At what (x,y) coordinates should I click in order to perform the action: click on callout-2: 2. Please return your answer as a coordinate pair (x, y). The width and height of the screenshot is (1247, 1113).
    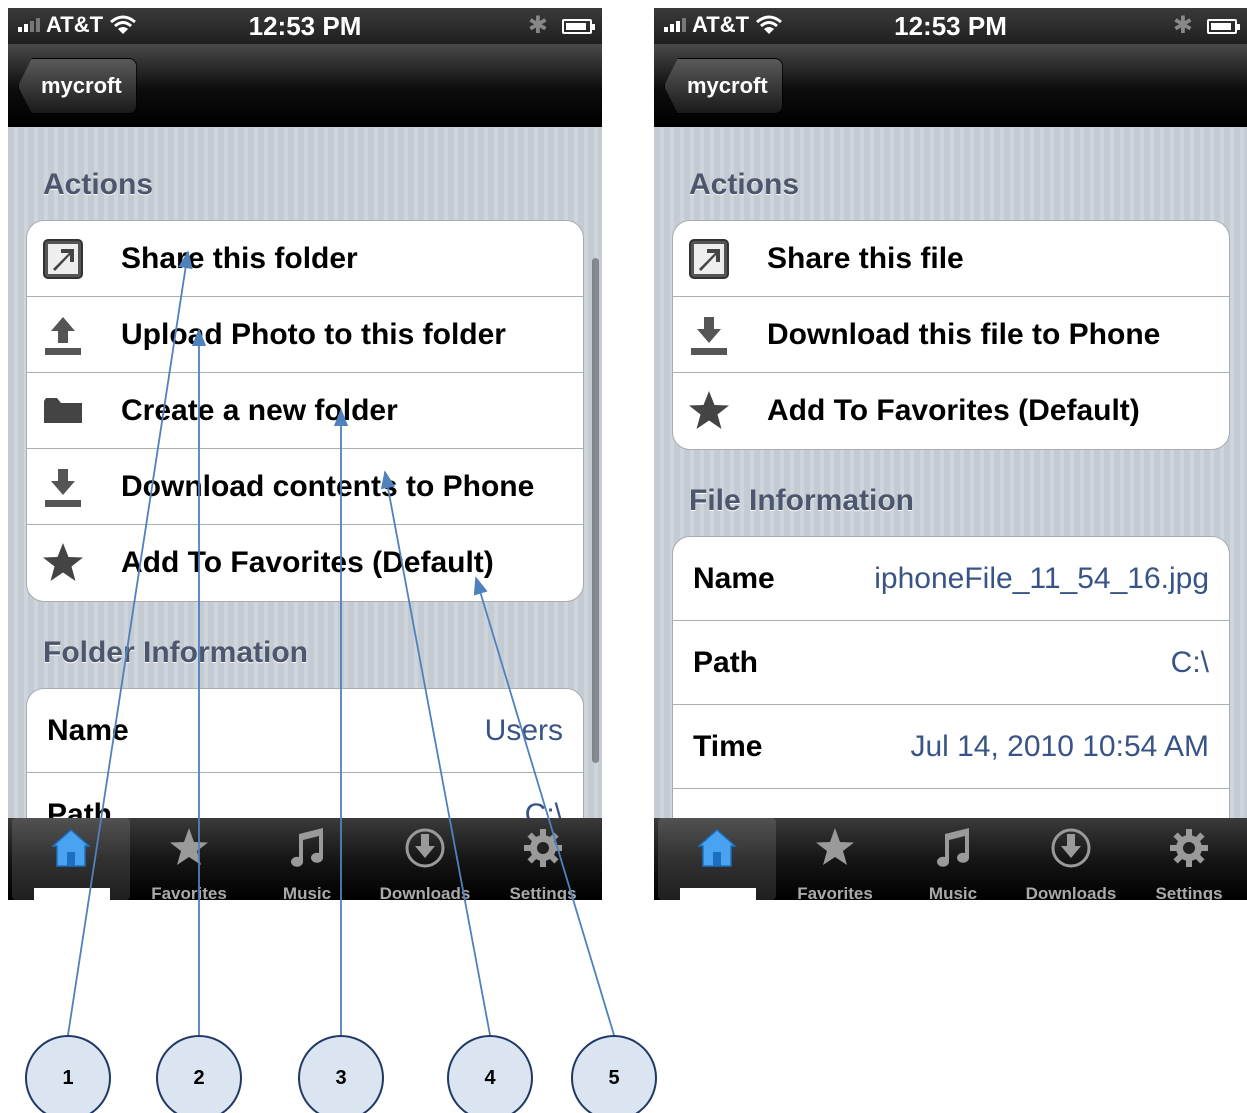
    Looking at the image, I should click on (199, 1074).